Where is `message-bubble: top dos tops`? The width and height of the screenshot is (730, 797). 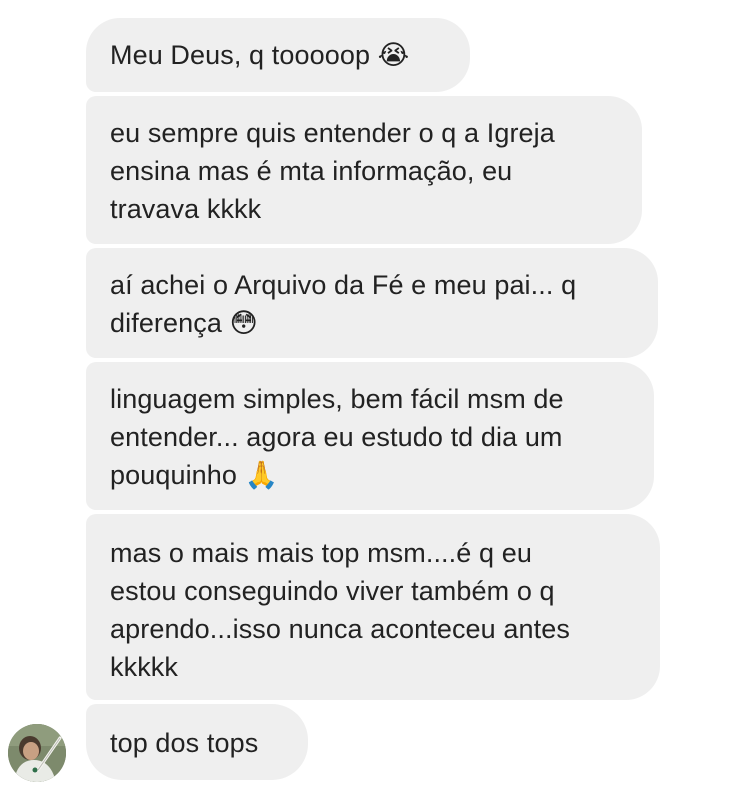
message-bubble: top dos tops is located at coordinates (197, 742).